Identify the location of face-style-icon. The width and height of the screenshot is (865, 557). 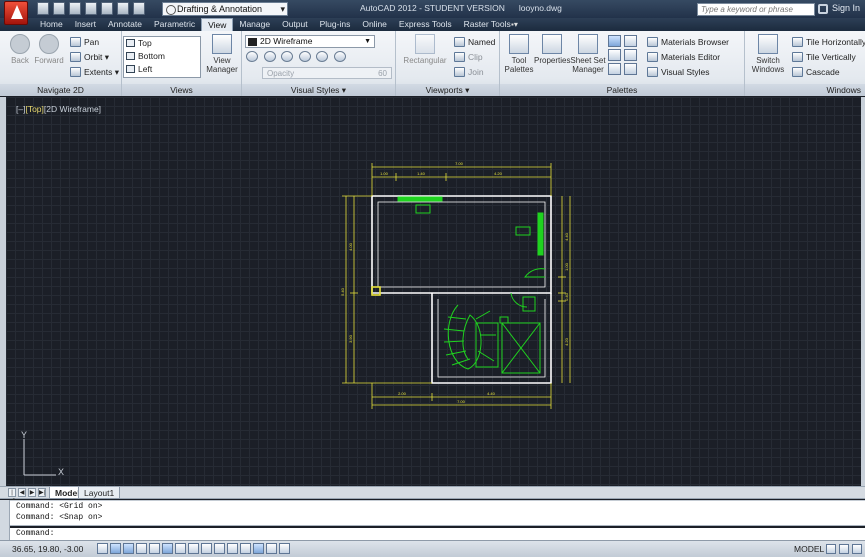
(269, 56).